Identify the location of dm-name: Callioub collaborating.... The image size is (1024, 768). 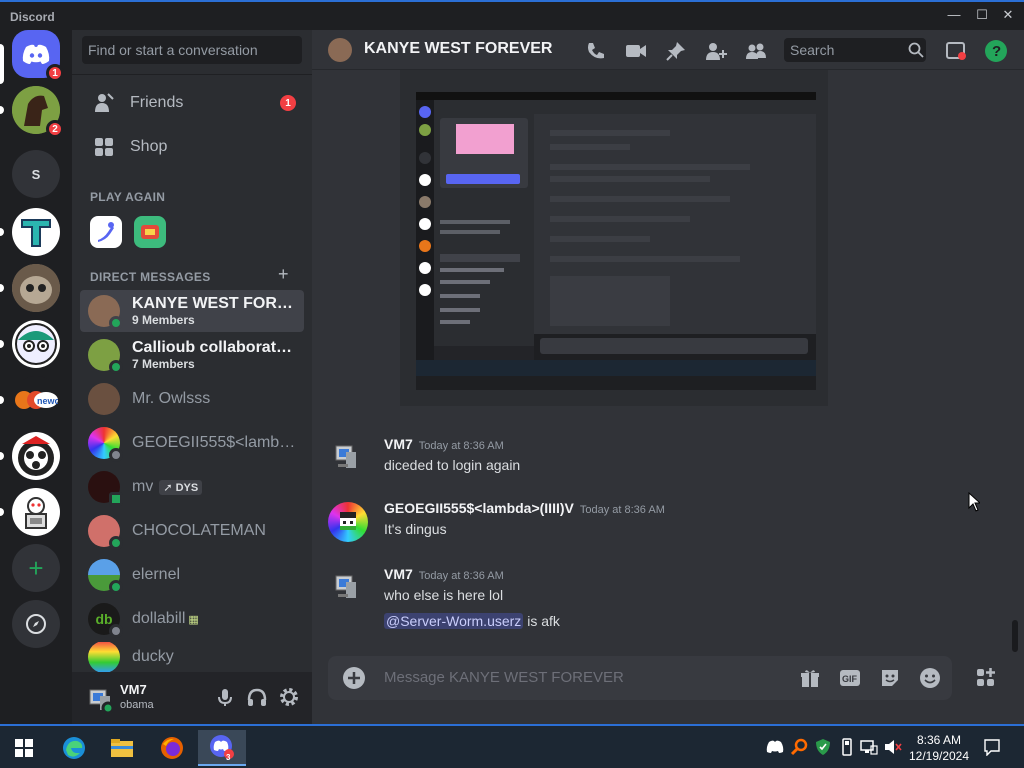
(214, 347).